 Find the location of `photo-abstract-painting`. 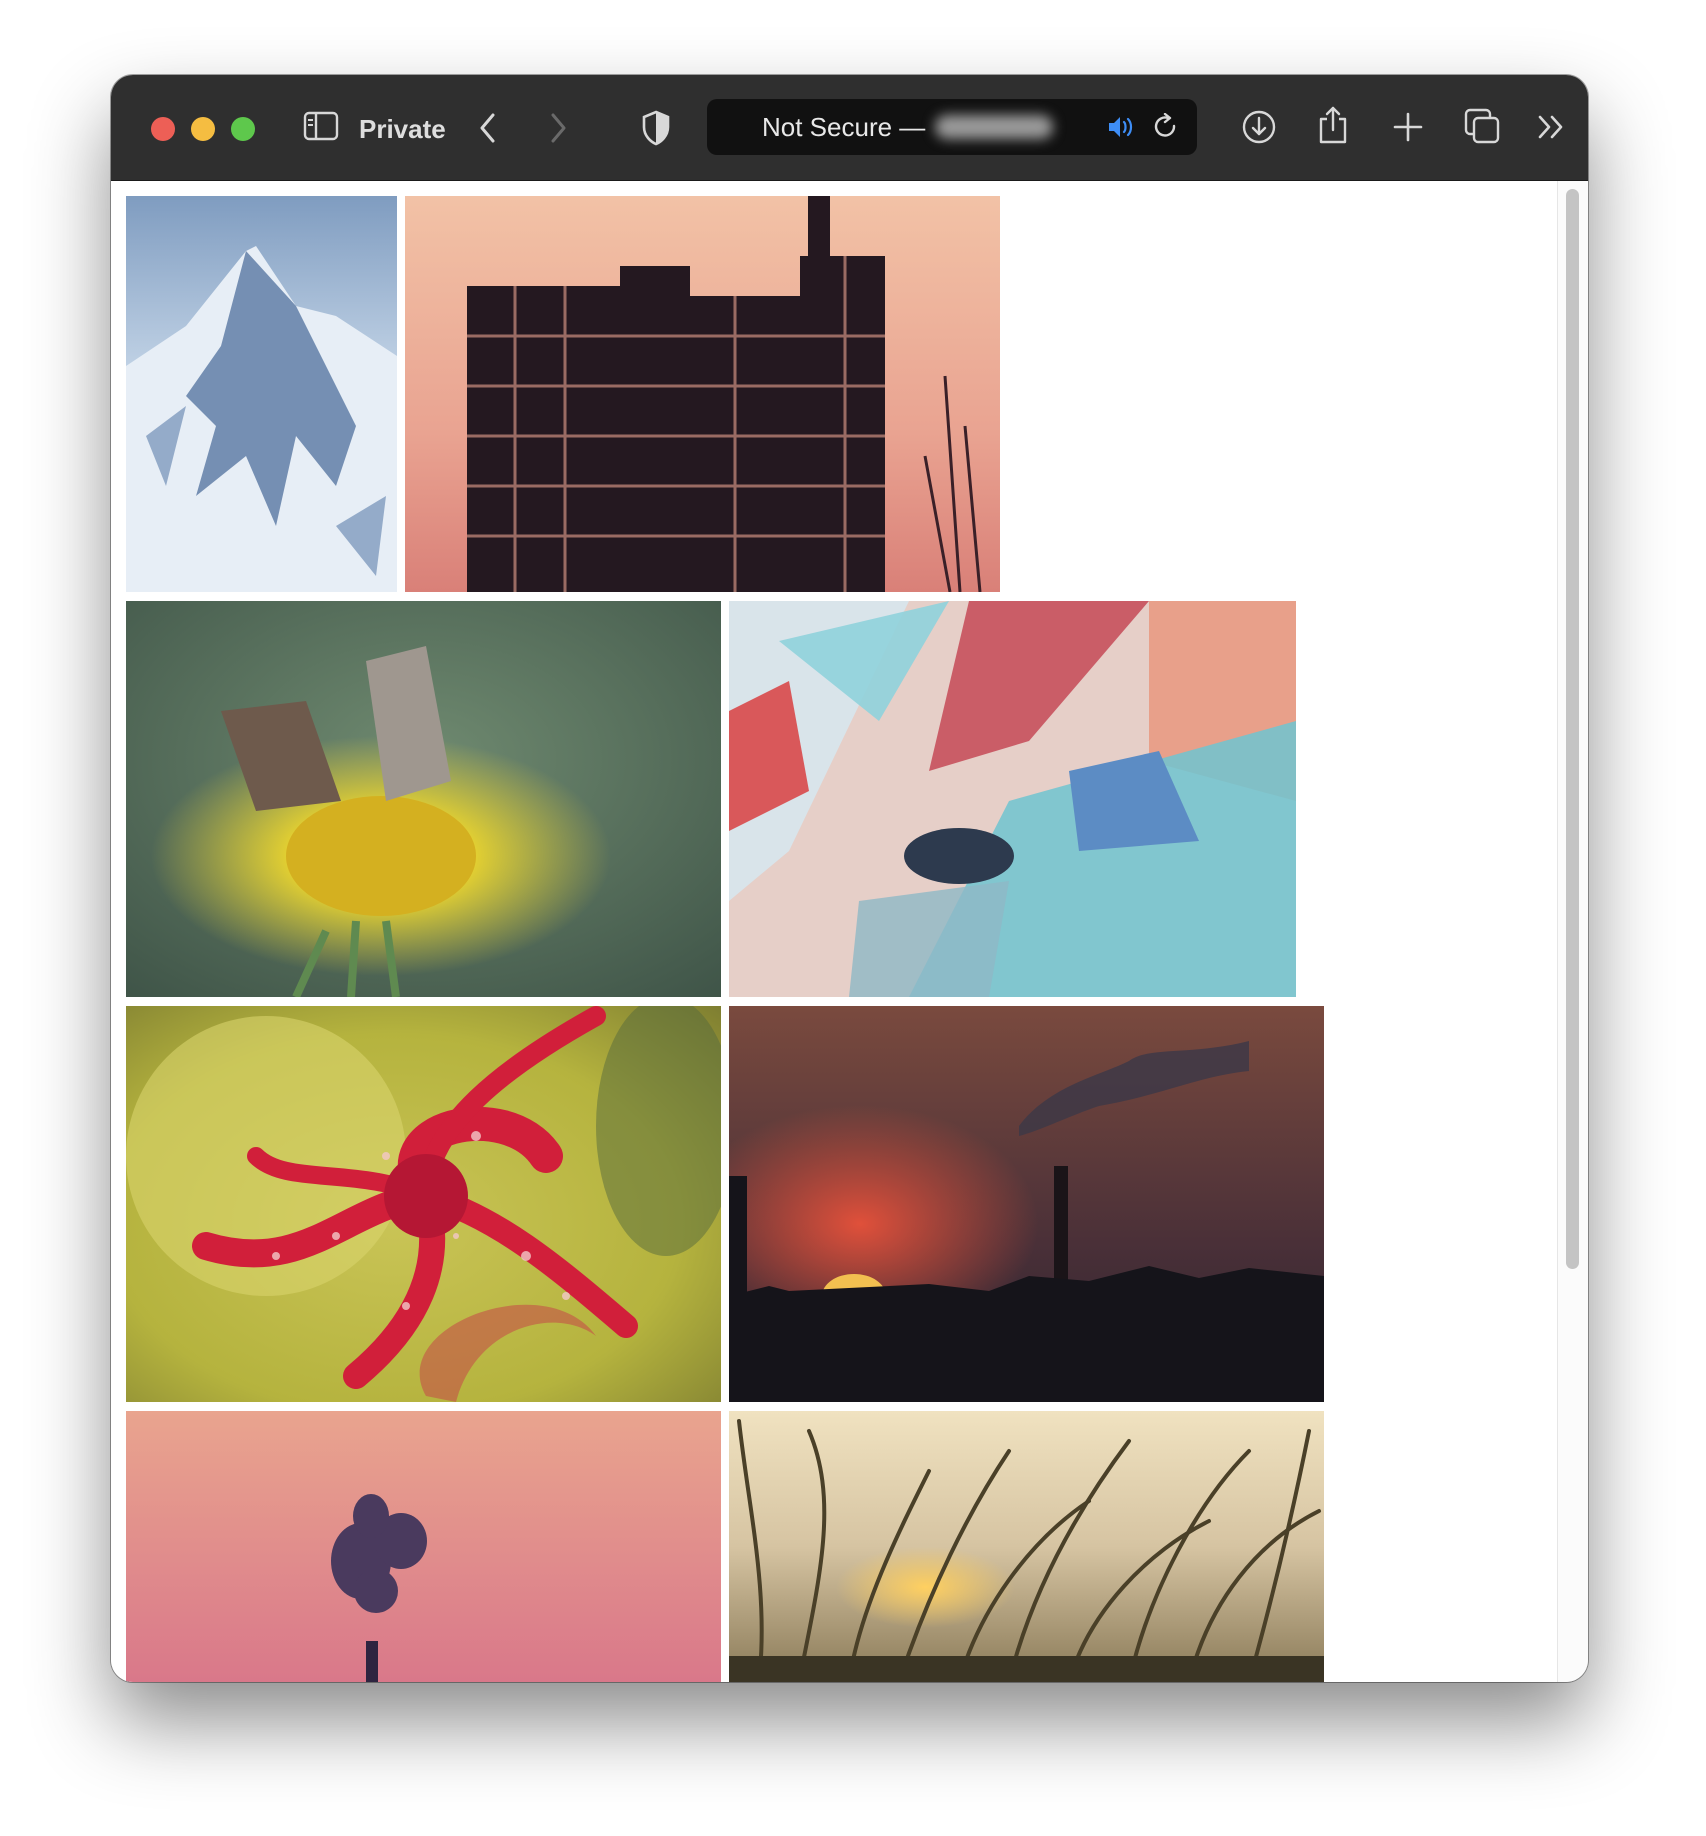

photo-abstract-painting is located at coordinates (1012, 799).